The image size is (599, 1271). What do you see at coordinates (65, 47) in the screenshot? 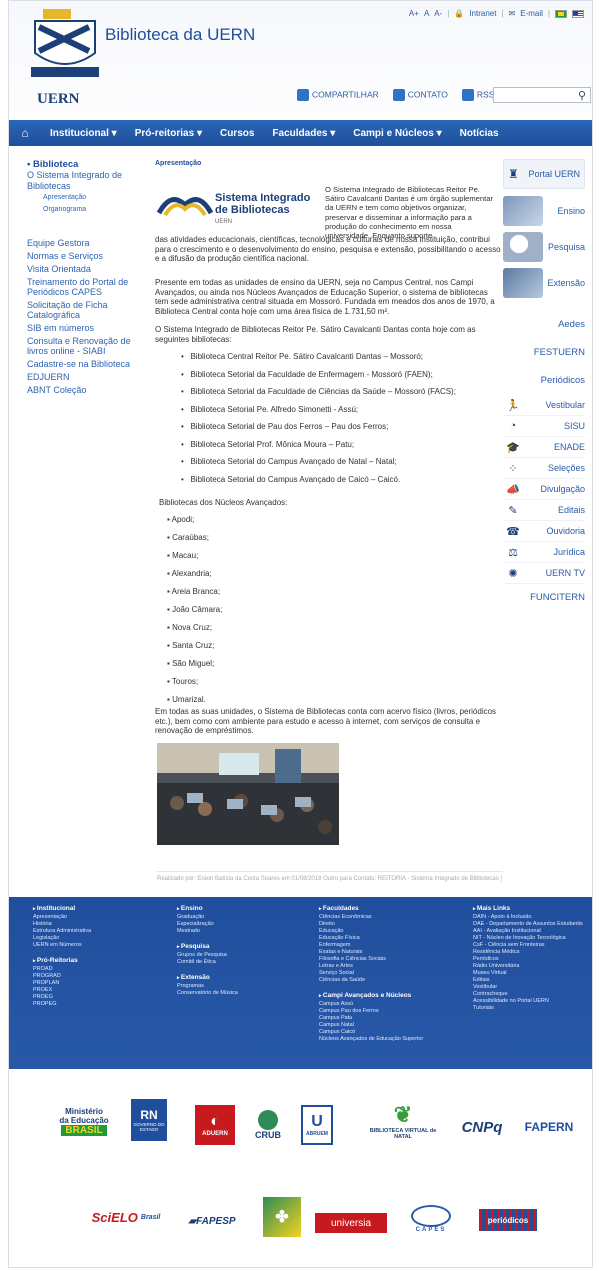
I see `uern-crest-icon` at bounding box center [65, 47].